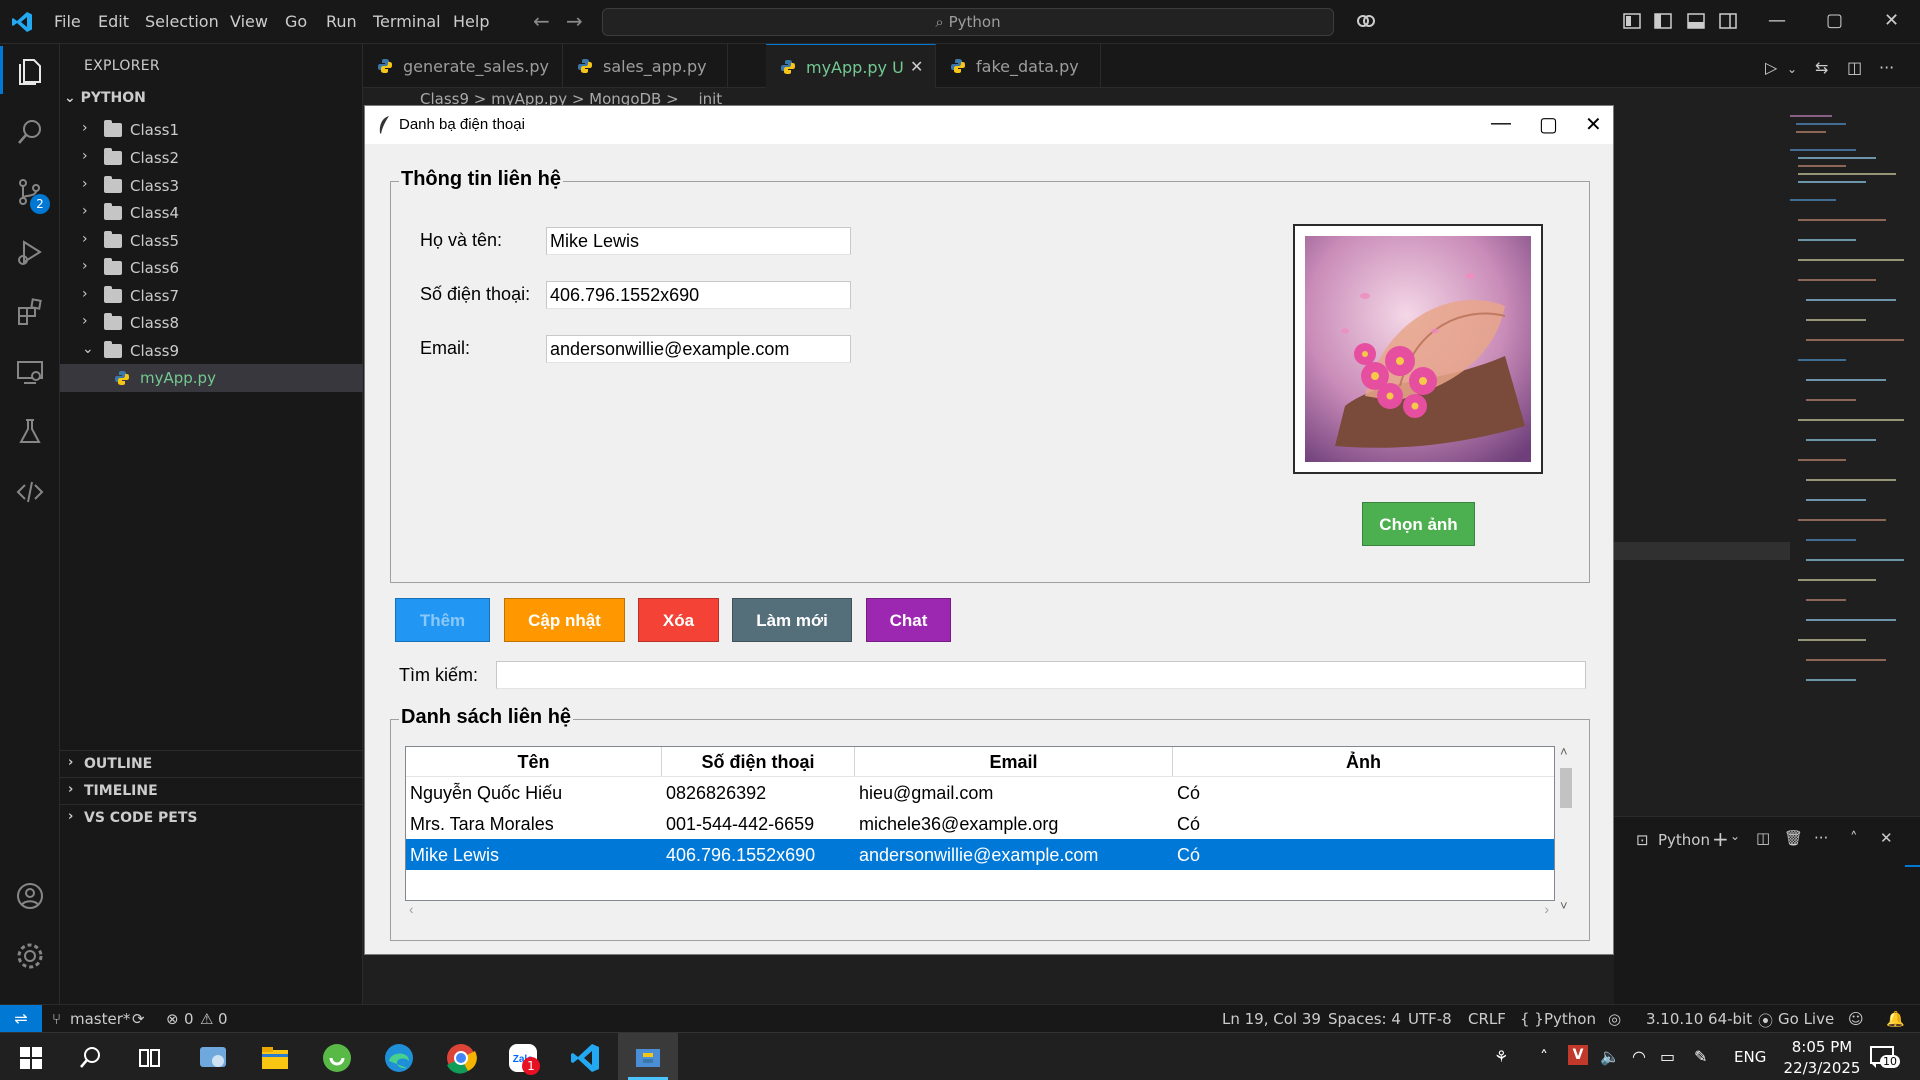 The width and height of the screenshot is (1920, 1080). Describe the element at coordinates (211, 130) in the screenshot. I see `tree-item-class1: › Class1` at that location.